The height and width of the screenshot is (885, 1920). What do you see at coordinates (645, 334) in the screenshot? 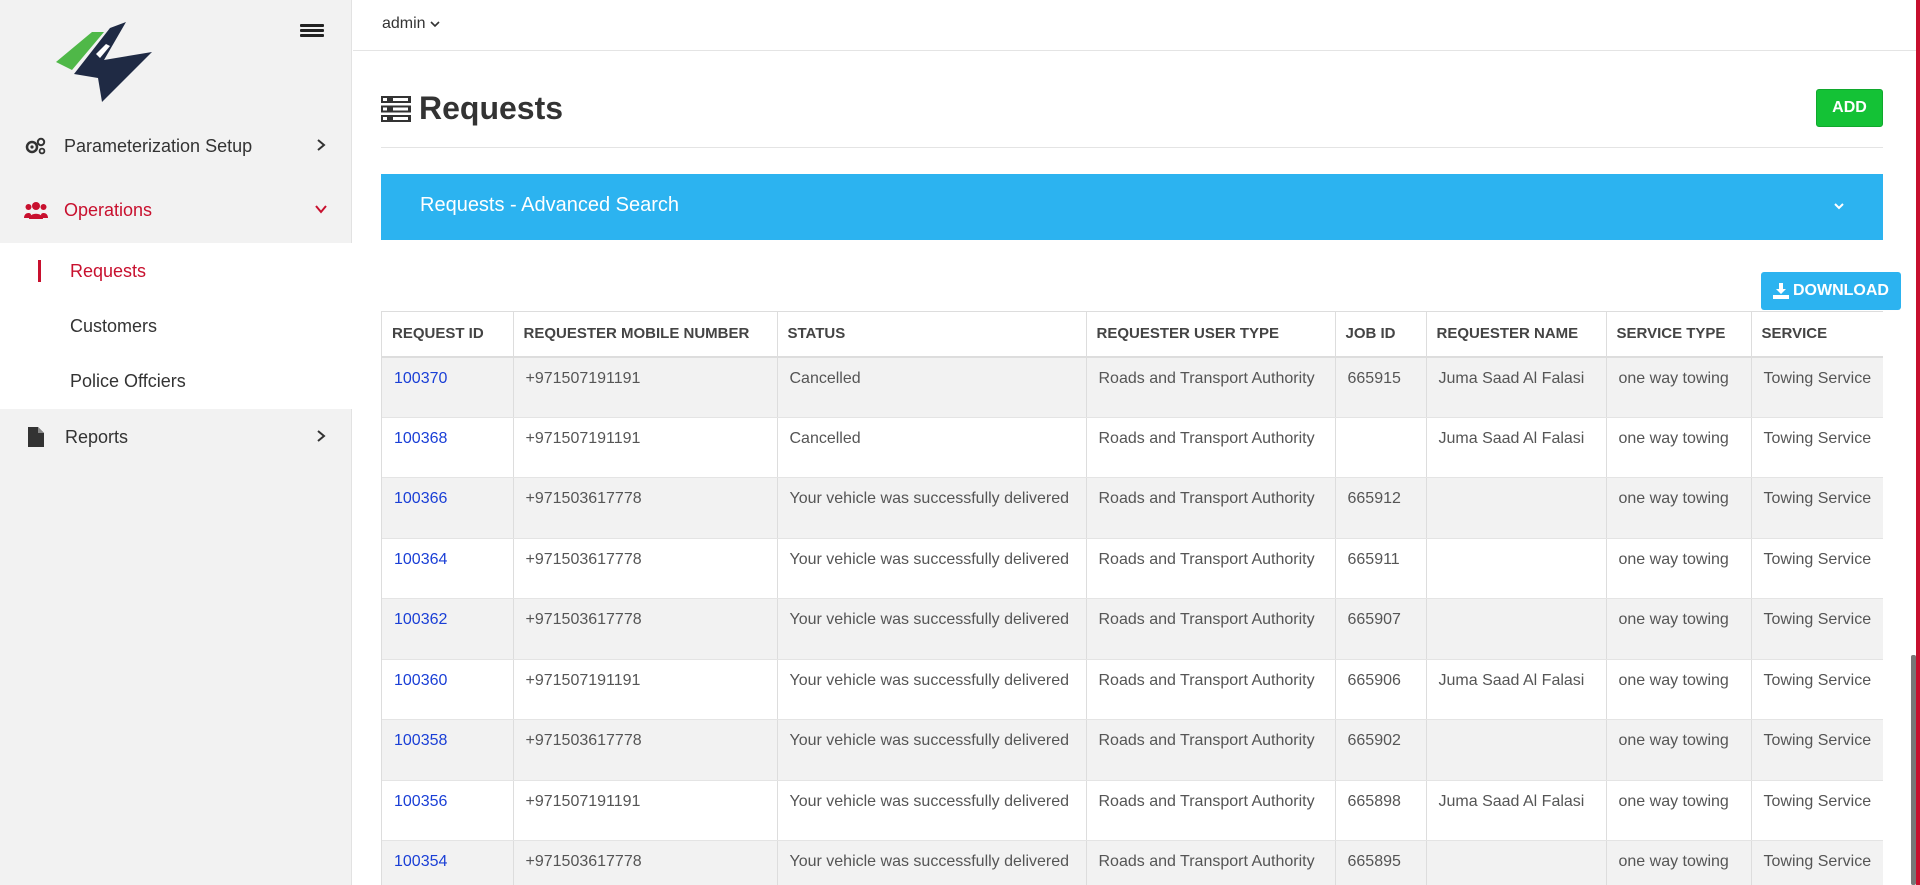
I see `column-header-mobile-number: REQUESTER MOBILE NUMBER` at bounding box center [645, 334].